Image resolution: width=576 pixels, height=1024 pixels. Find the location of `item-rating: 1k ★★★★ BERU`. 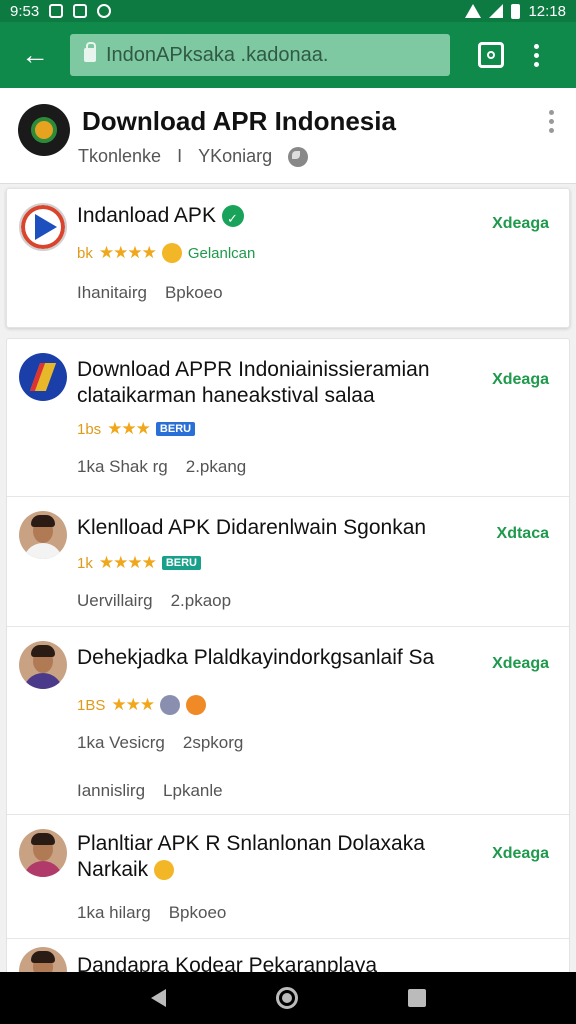

item-rating: 1k ★★★★ BERU is located at coordinates (139, 563).